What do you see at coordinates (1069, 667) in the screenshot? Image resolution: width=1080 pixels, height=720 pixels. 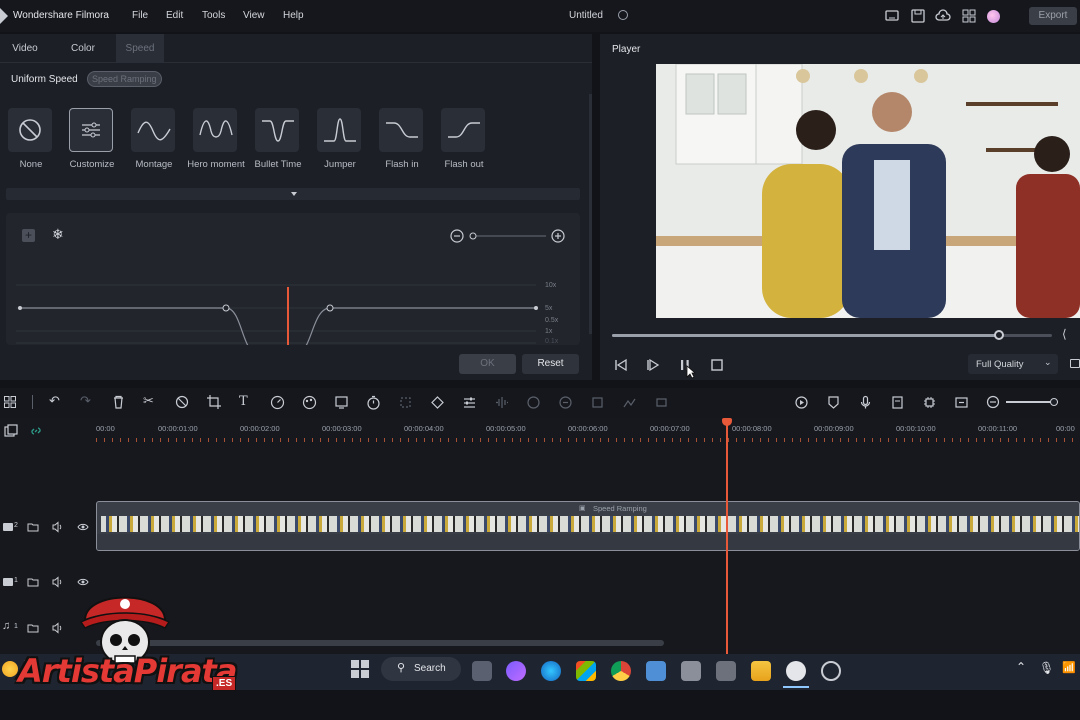 I see `tray-wifi-icon: 📶` at bounding box center [1069, 667].